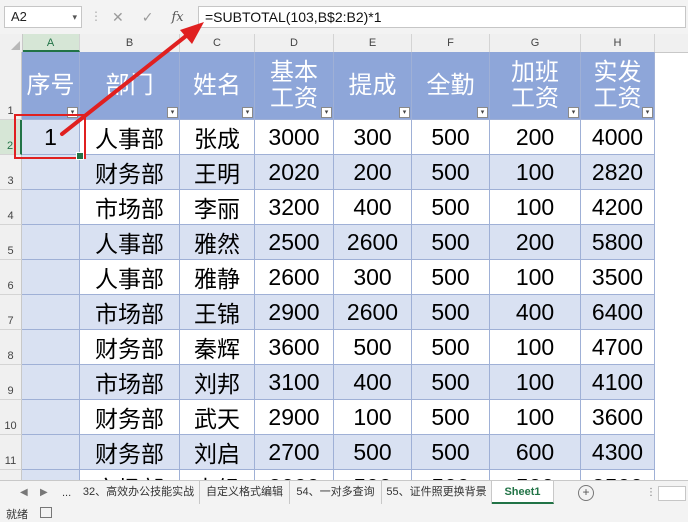 The width and height of the screenshot is (688, 522). Describe the element at coordinates (442, 17) in the screenshot. I see `formula-input: =SUBTOTAL(103,B$2:B2)*1` at that location.